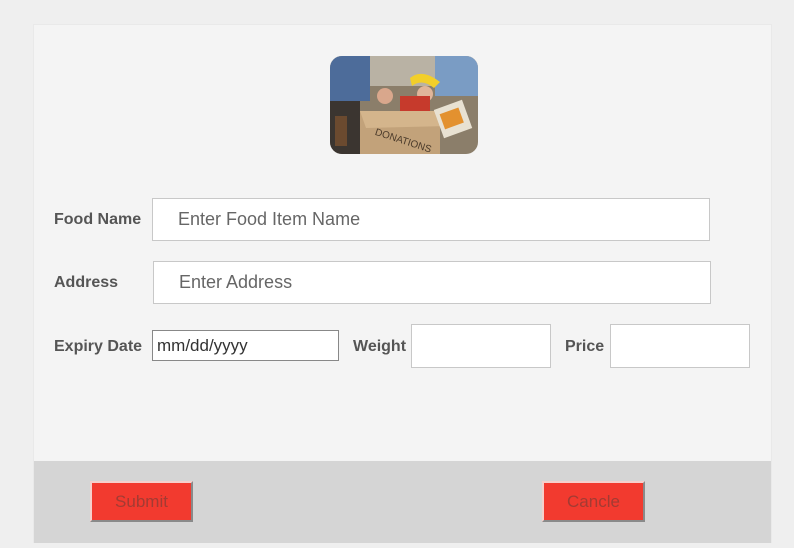  I want to click on submit-button: Submit, so click(141, 501).